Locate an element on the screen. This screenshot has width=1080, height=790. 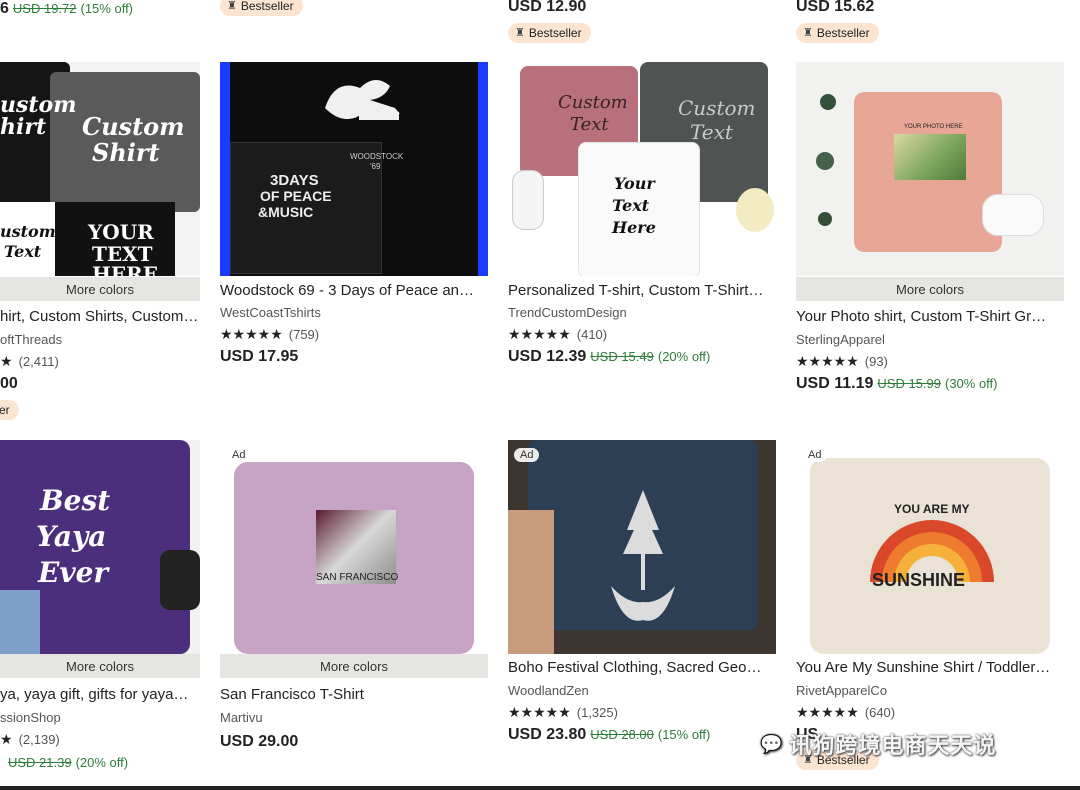
shirt-text: YOUR is located at coordinates (121, 232).